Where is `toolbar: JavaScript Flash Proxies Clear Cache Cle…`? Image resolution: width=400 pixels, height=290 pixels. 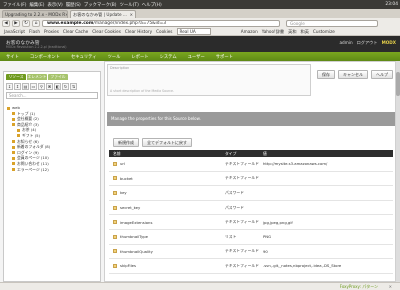
toolbar: JavaScript Flash Proxies Clear Cache Cle… is located at coordinates (200, 32).